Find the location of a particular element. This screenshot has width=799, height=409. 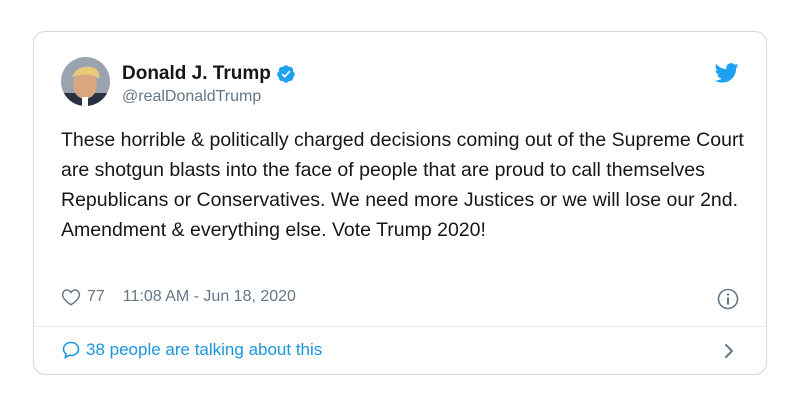

tweet-meta: 77 11:08 AM - Jun 18, 2020 is located at coordinates (178, 297).